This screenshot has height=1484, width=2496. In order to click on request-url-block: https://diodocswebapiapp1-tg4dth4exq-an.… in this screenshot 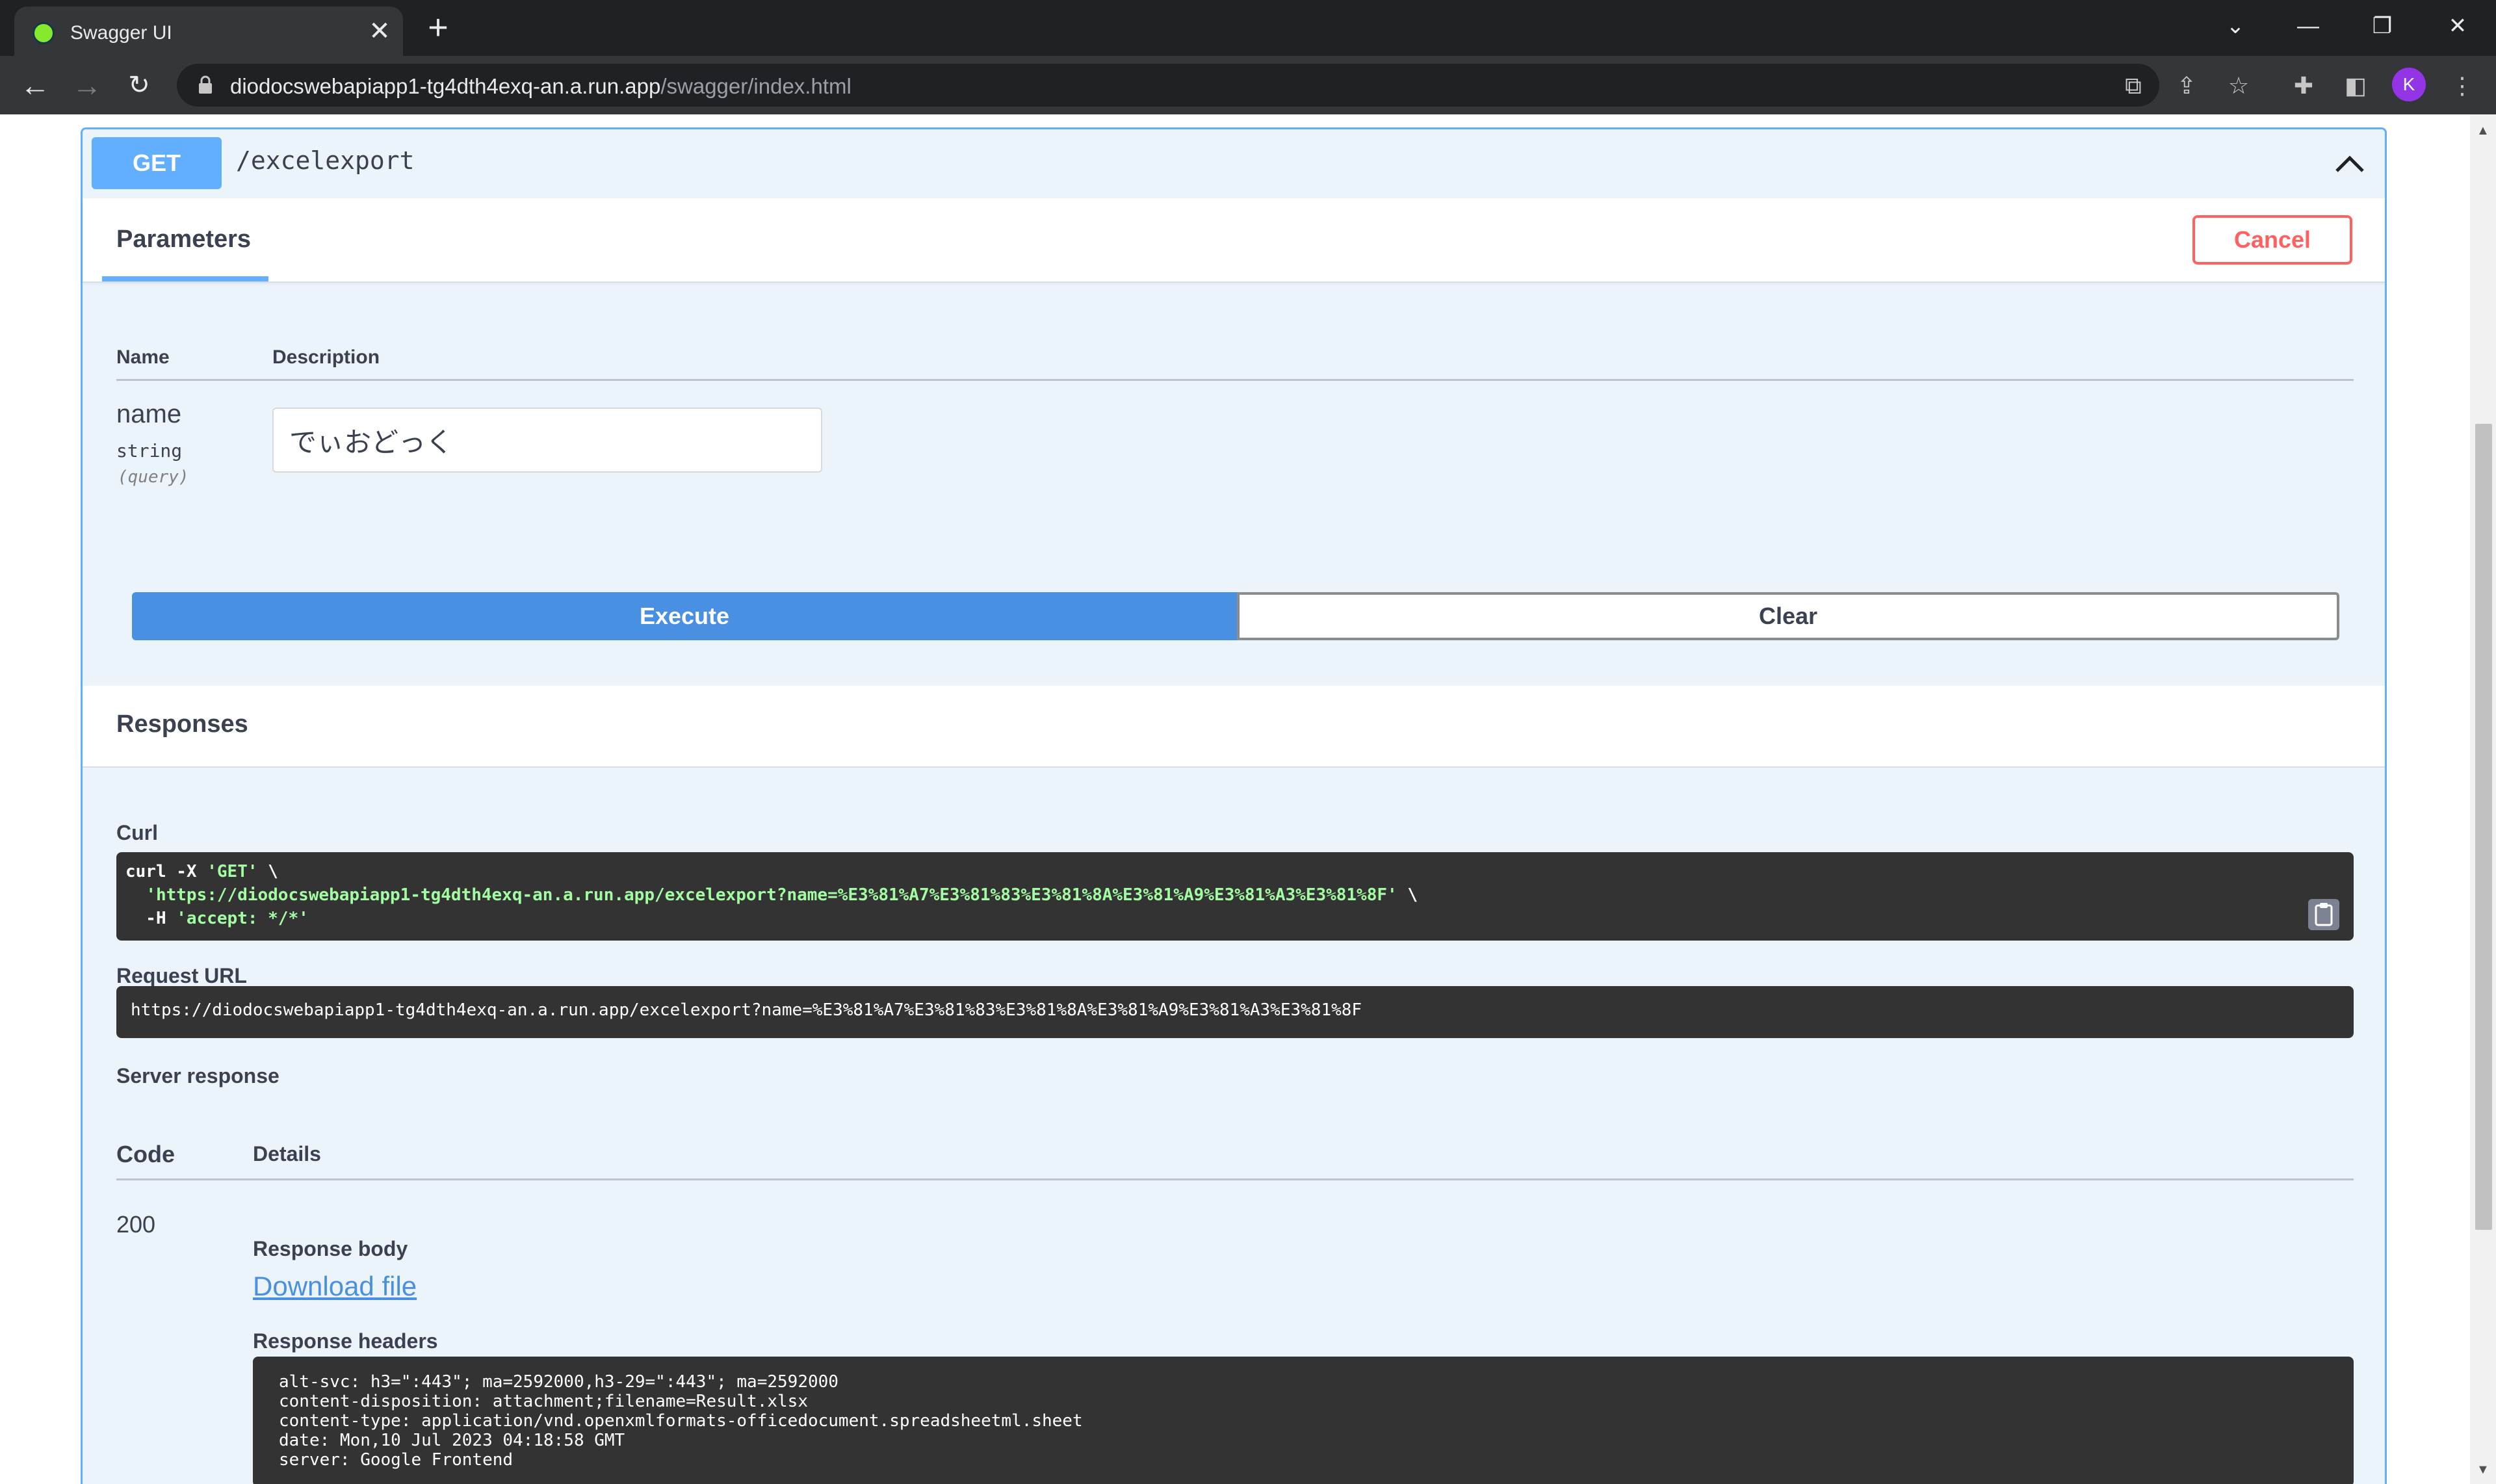, I will do `click(1235, 1012)`.